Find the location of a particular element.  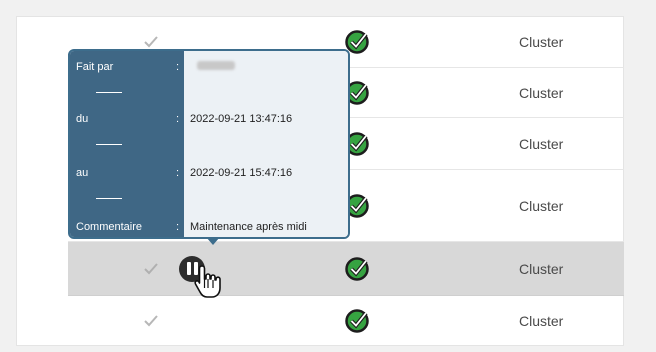

hand-cursor-icon is located at coordinates (207, 281).